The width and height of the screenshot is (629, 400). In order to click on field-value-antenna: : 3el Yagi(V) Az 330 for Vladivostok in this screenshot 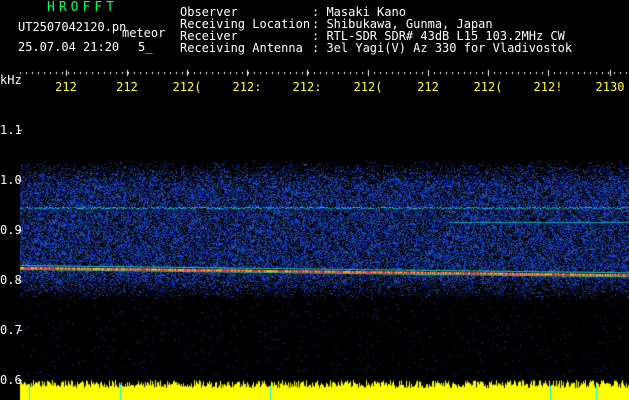, I will do `click(442, 48)`.